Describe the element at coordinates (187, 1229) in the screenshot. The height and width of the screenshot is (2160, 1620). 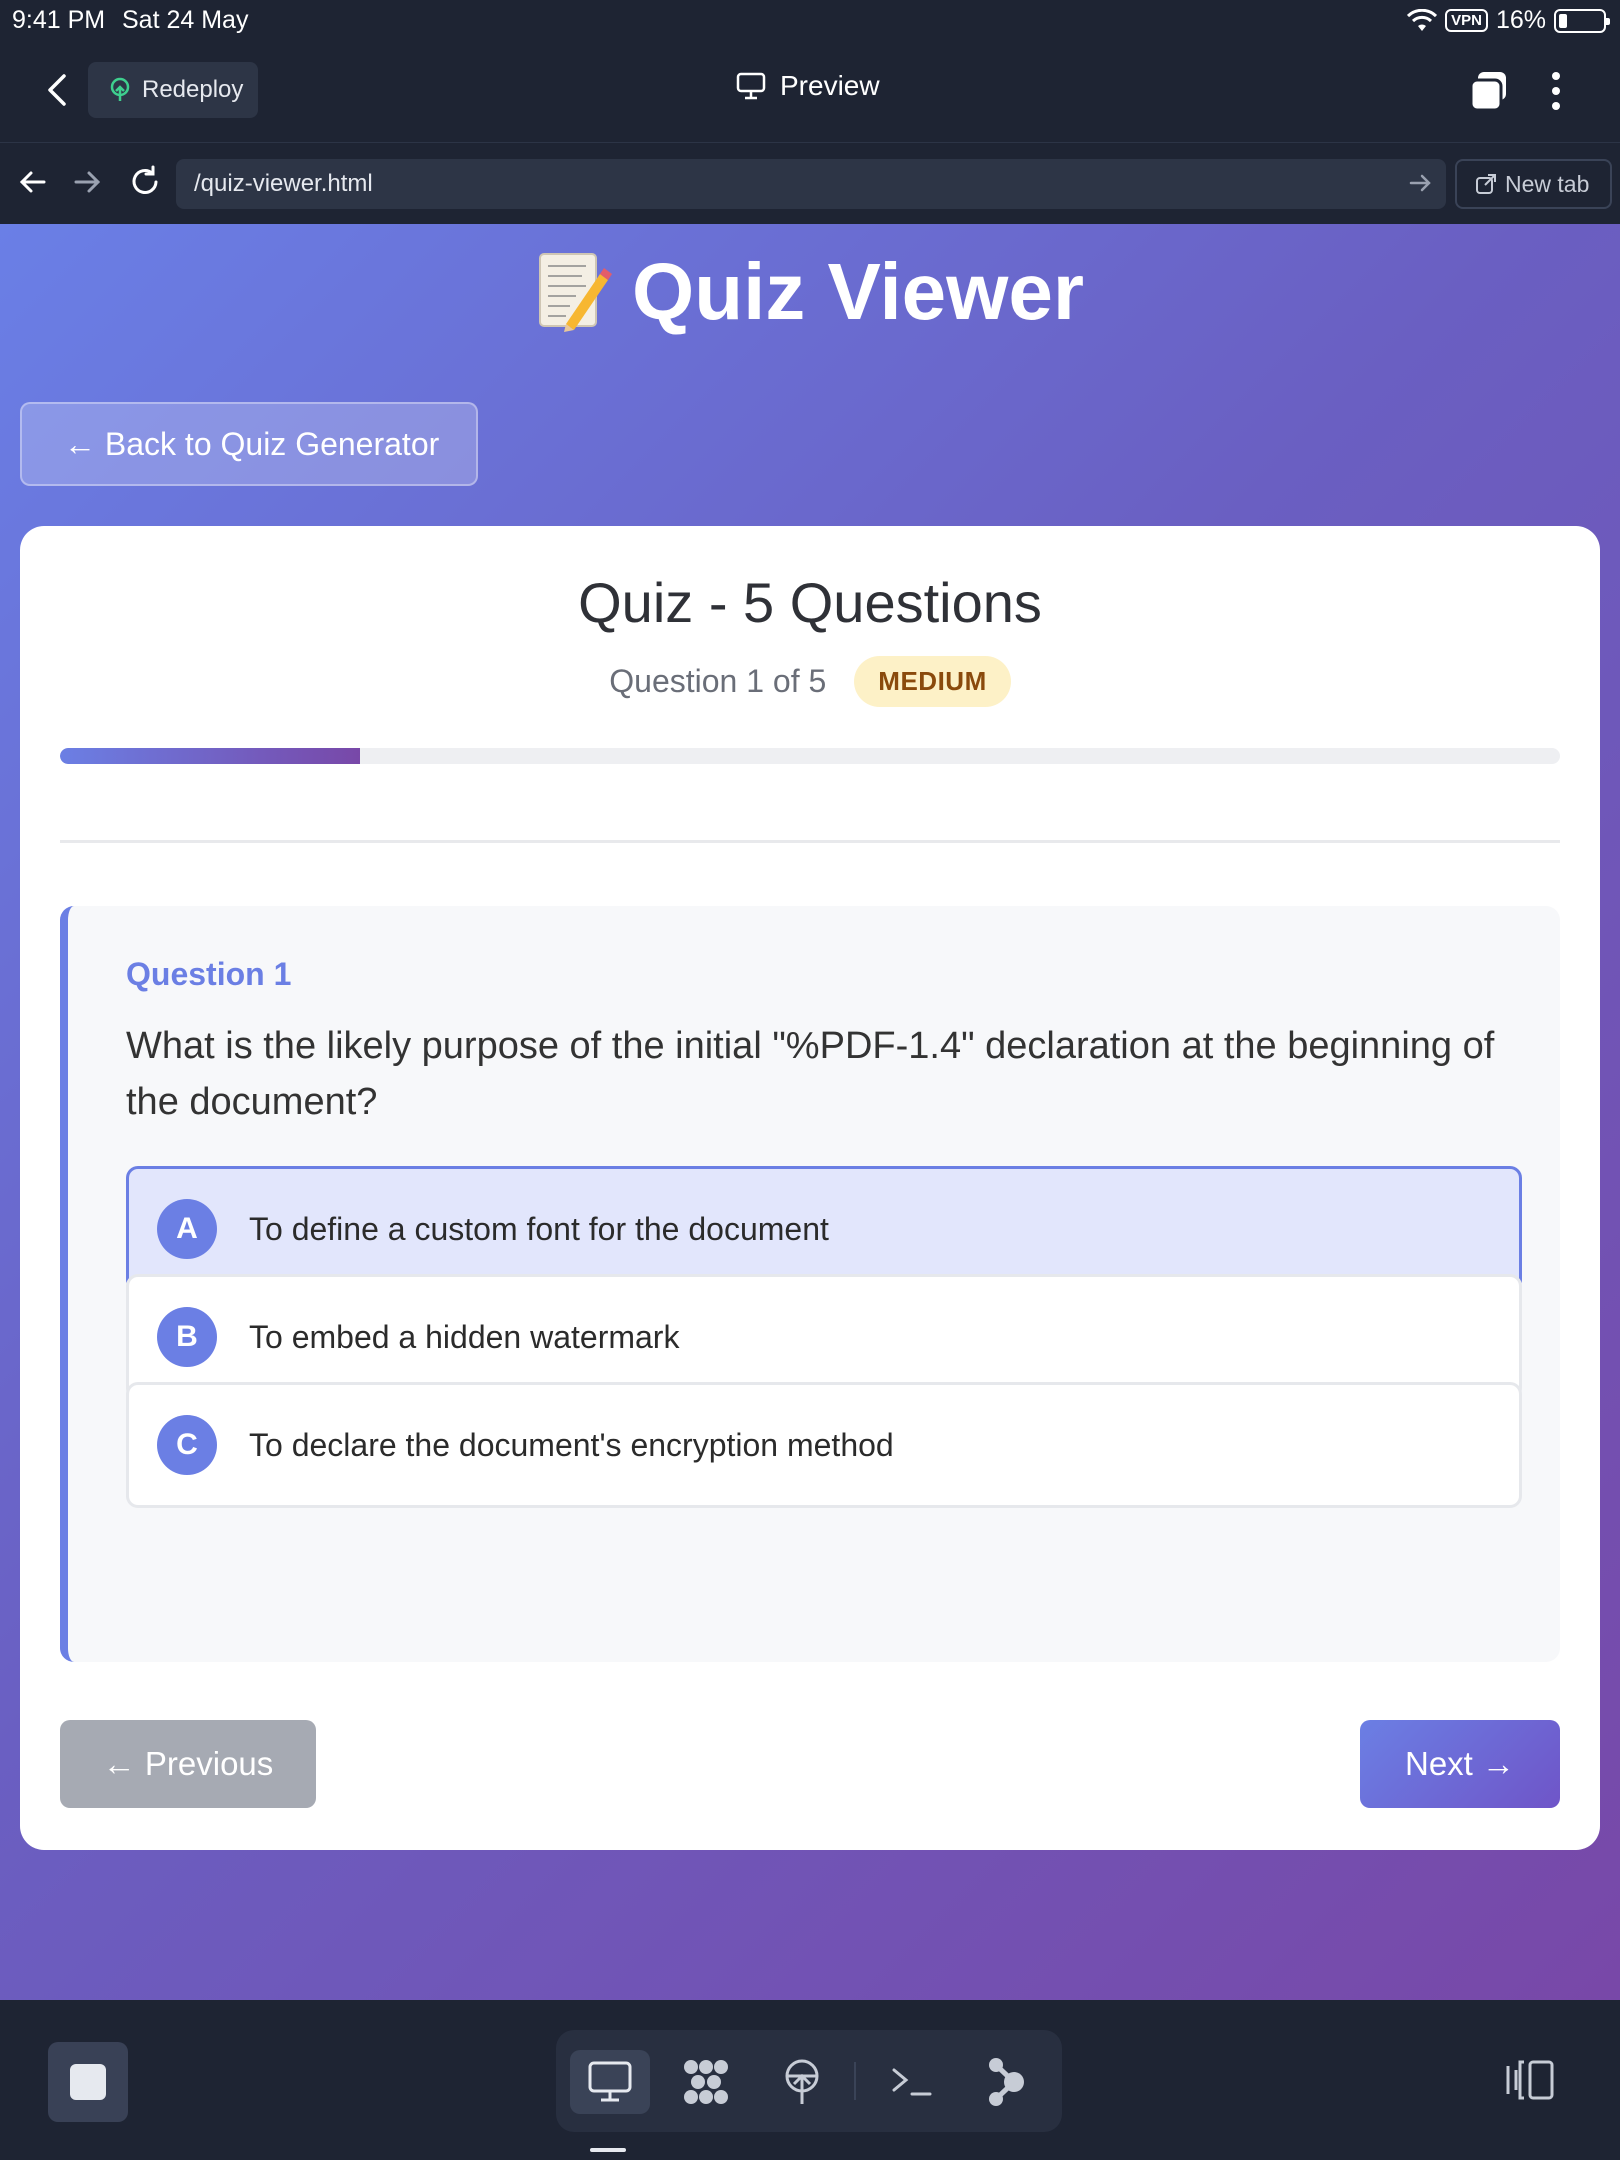
I see `option-letter: A` at that location.